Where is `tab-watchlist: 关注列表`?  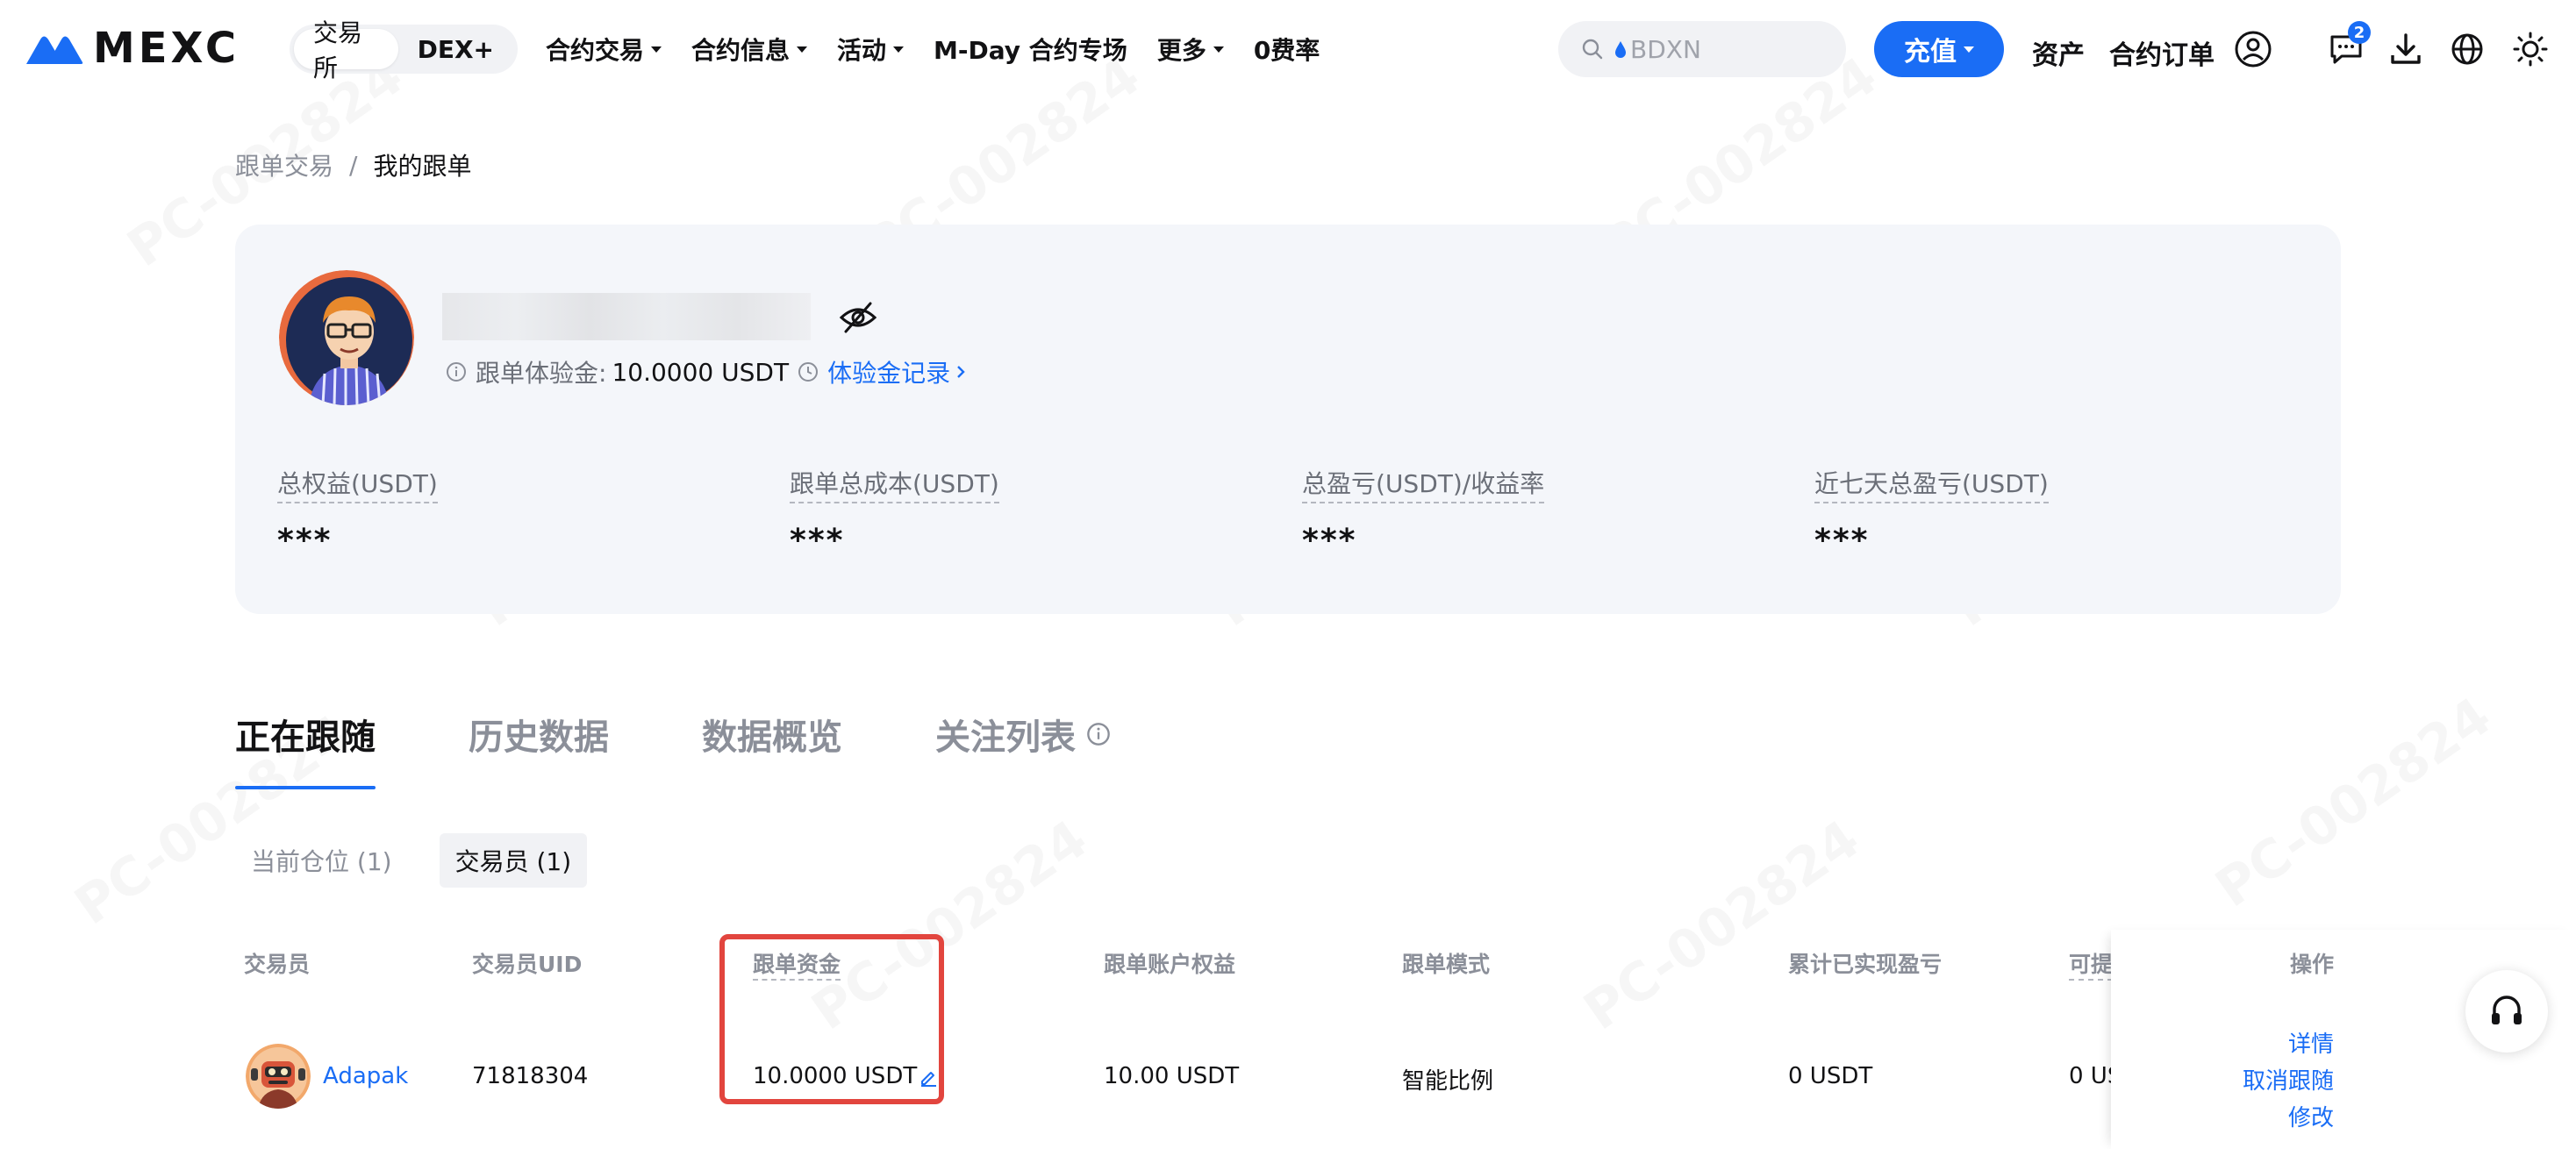 tab-watchlist: 关注列表 is located at coordinates (1023, 734).